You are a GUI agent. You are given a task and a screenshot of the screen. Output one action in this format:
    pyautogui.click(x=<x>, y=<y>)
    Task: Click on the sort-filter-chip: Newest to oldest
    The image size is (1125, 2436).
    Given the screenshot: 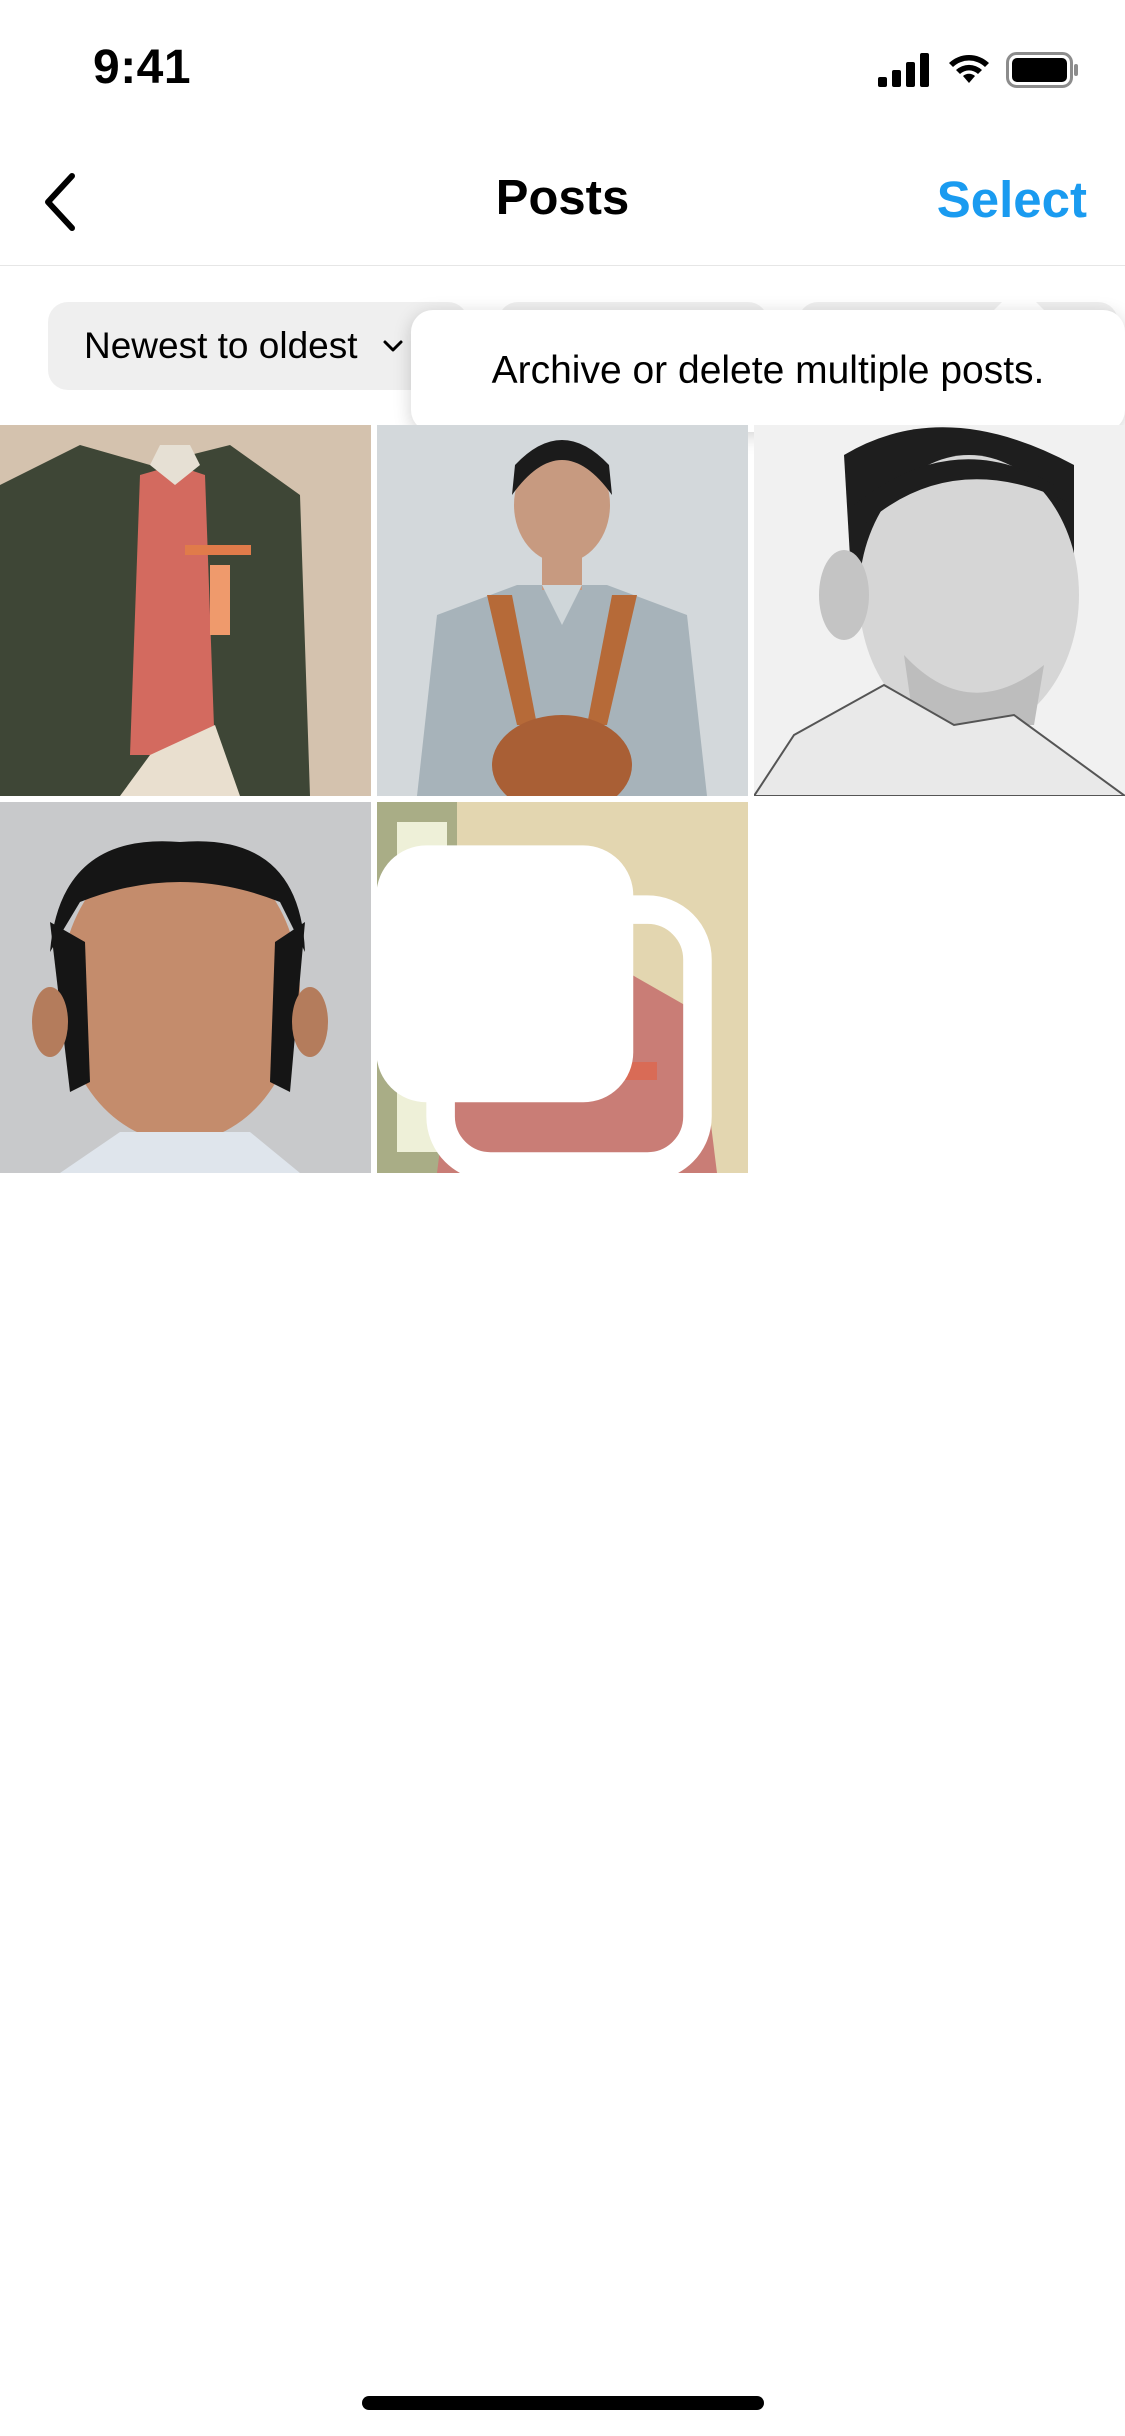 What is the action you would take?
    pyautogui.click(x=258, y=346)
    